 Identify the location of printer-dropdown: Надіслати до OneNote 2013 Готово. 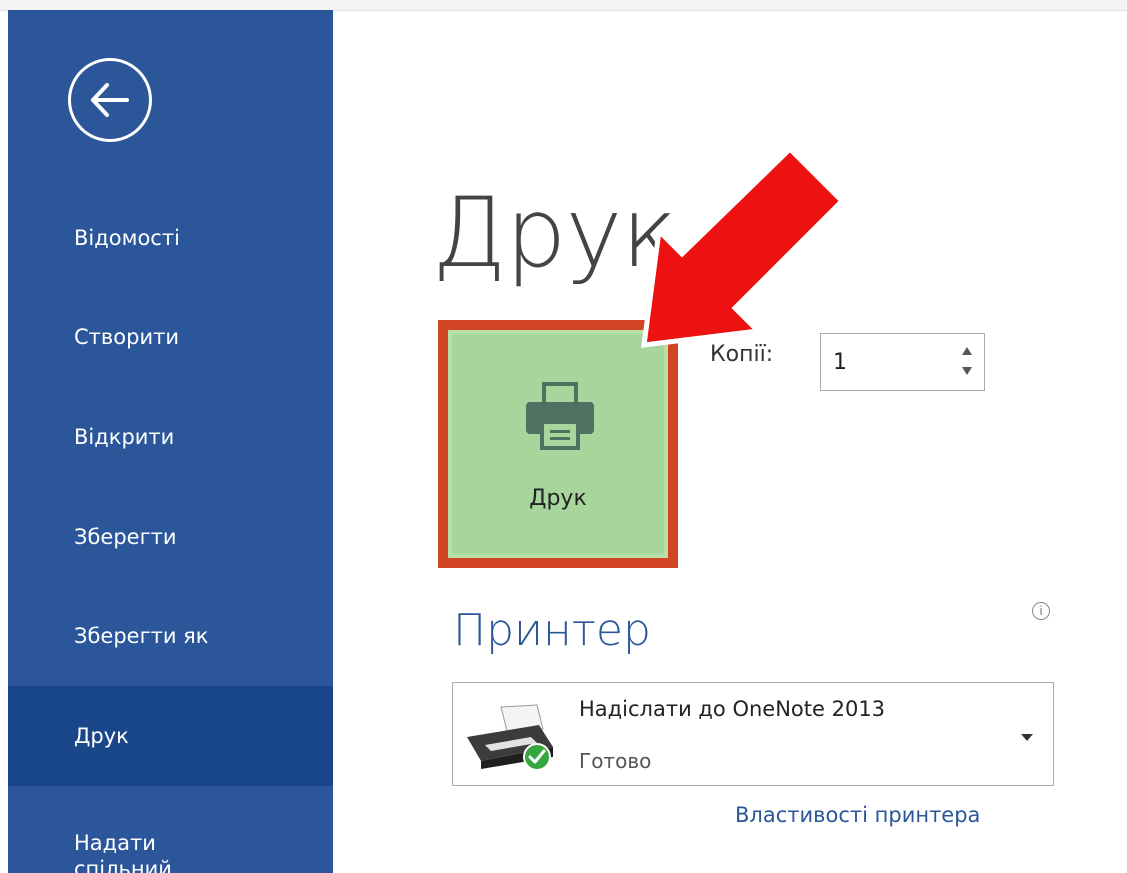
(753, 734).